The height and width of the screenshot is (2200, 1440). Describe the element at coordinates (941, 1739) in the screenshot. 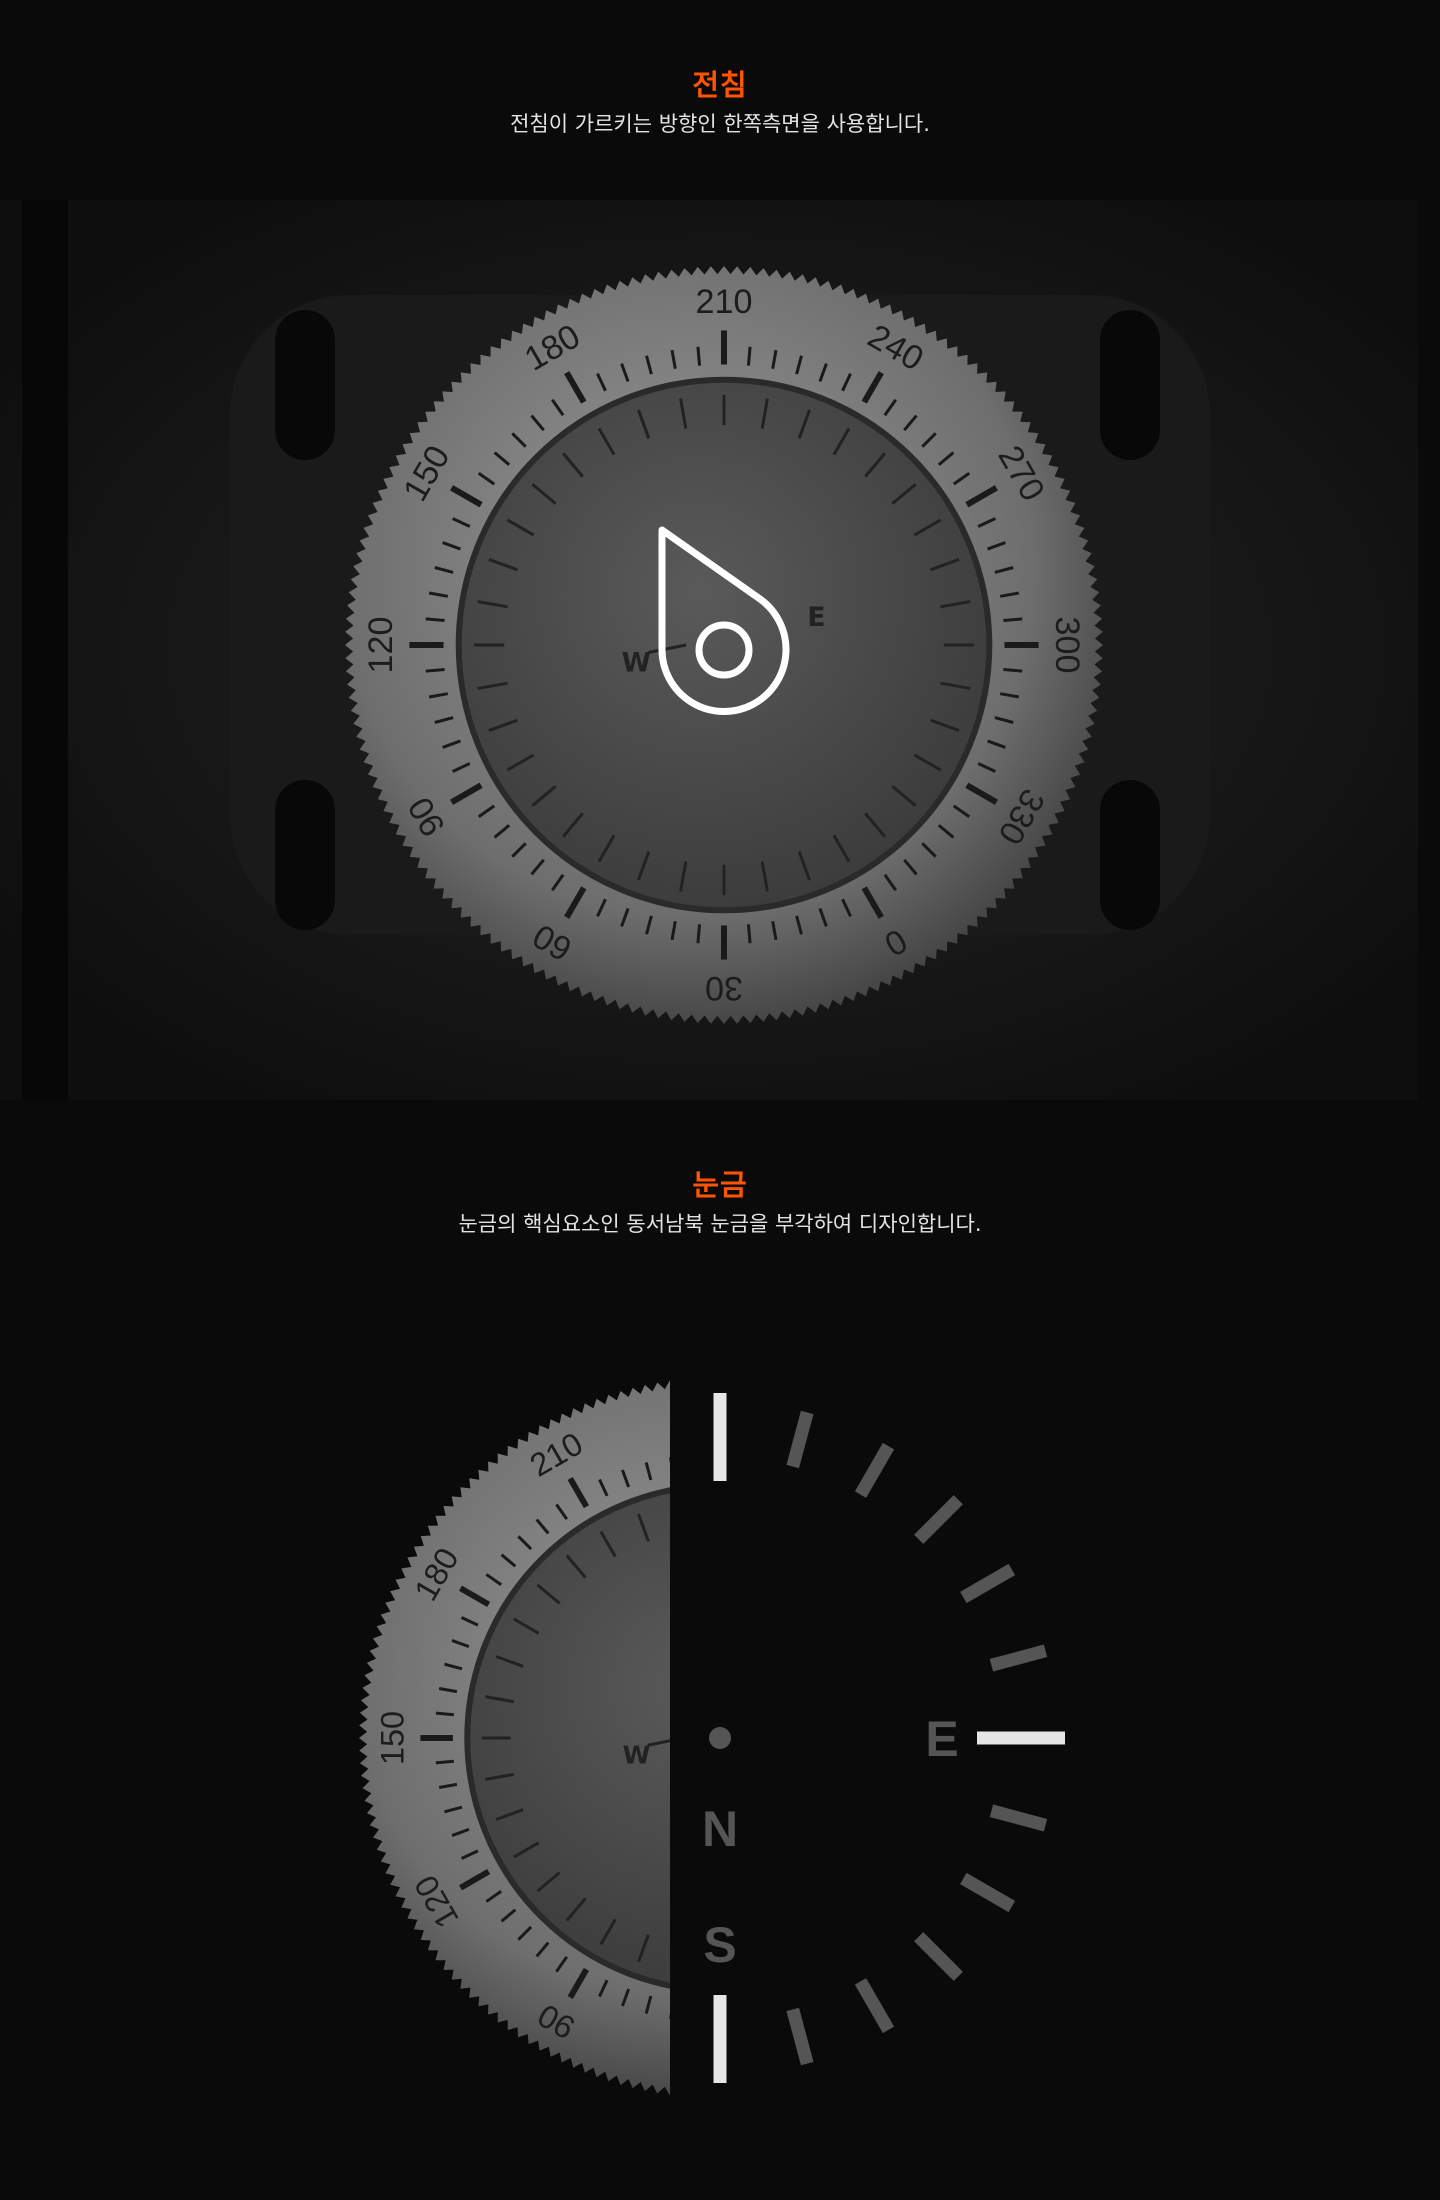

I see `east-label: E` at that location.